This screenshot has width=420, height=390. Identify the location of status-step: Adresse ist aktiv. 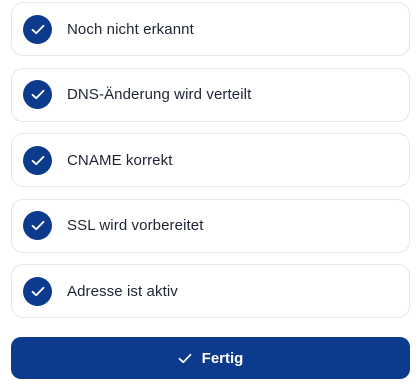
(210, 291).